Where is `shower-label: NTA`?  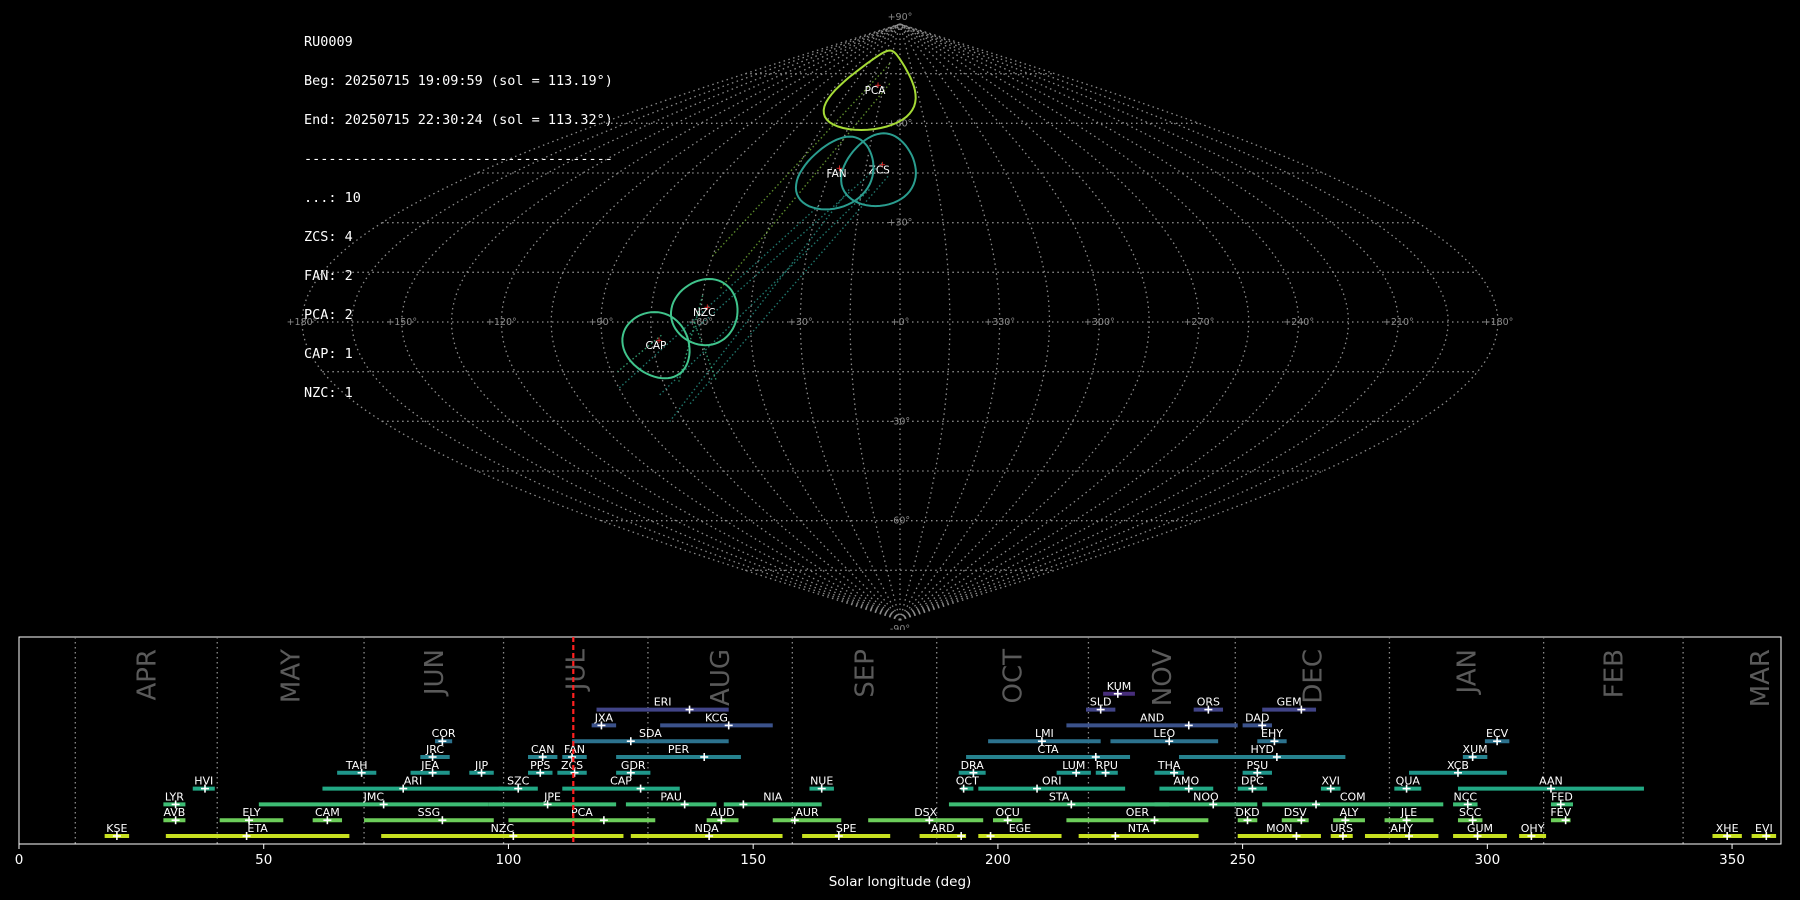 shower-label: NTA is located at coordinates (1139, 828).